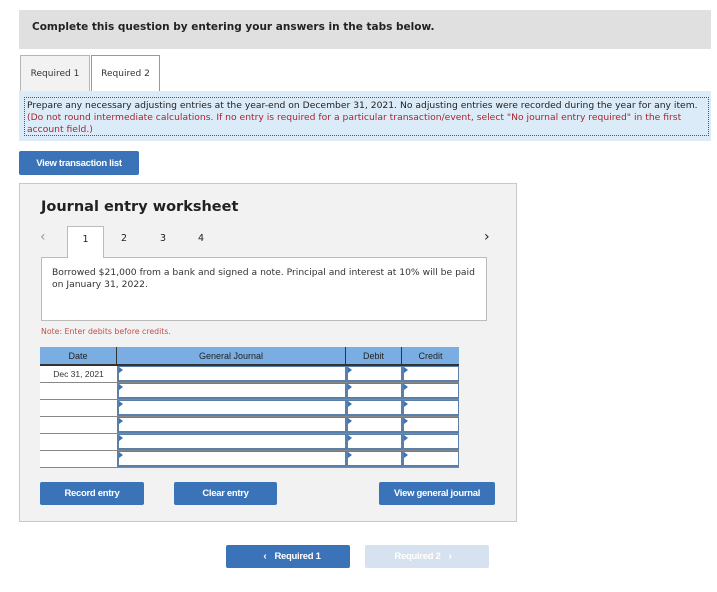  What do you see at coordinates (417, 556) in the screenshot?
I see `next-button-label: Required 2` at bounding box center [417, 556].